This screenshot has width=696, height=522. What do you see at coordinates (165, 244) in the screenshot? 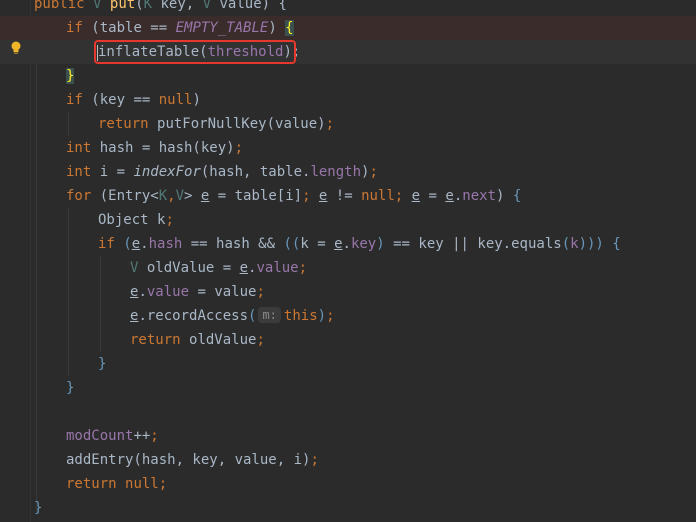
I see `code-token: hash` at bounding box center [165, 244].